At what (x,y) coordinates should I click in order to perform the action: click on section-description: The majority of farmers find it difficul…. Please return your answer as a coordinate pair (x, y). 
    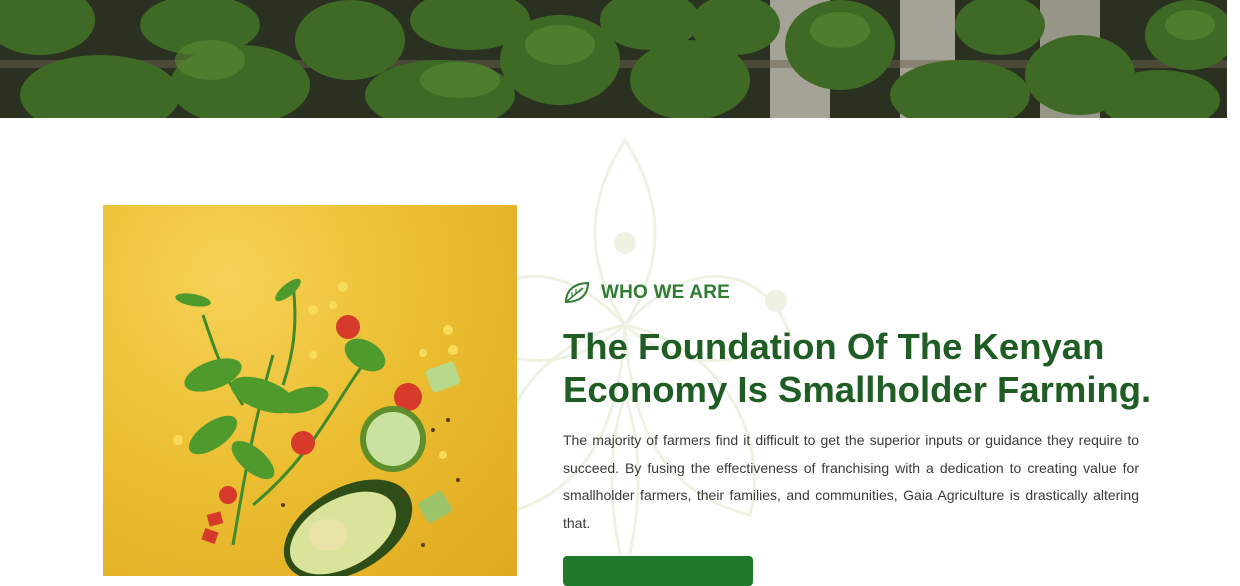
    Looking at the image, I should click on (851, 481).